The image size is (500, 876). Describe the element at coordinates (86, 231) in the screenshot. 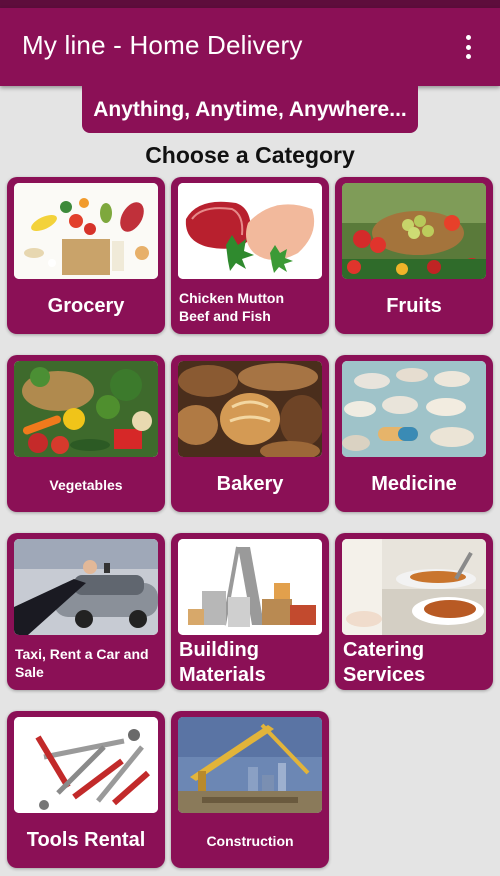

I see `grocery-image` at that location.